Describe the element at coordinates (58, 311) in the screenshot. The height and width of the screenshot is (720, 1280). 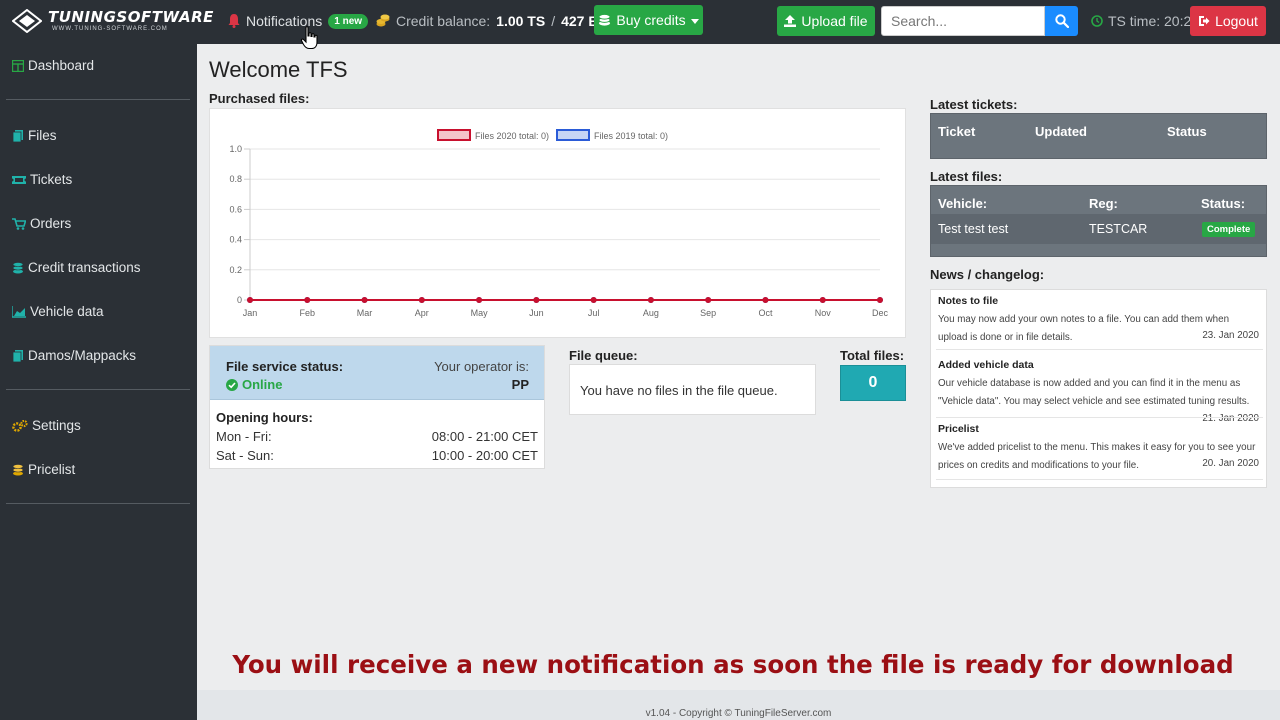
I see `sidebar-item-vehicle-data: Vehicle data` at that location.